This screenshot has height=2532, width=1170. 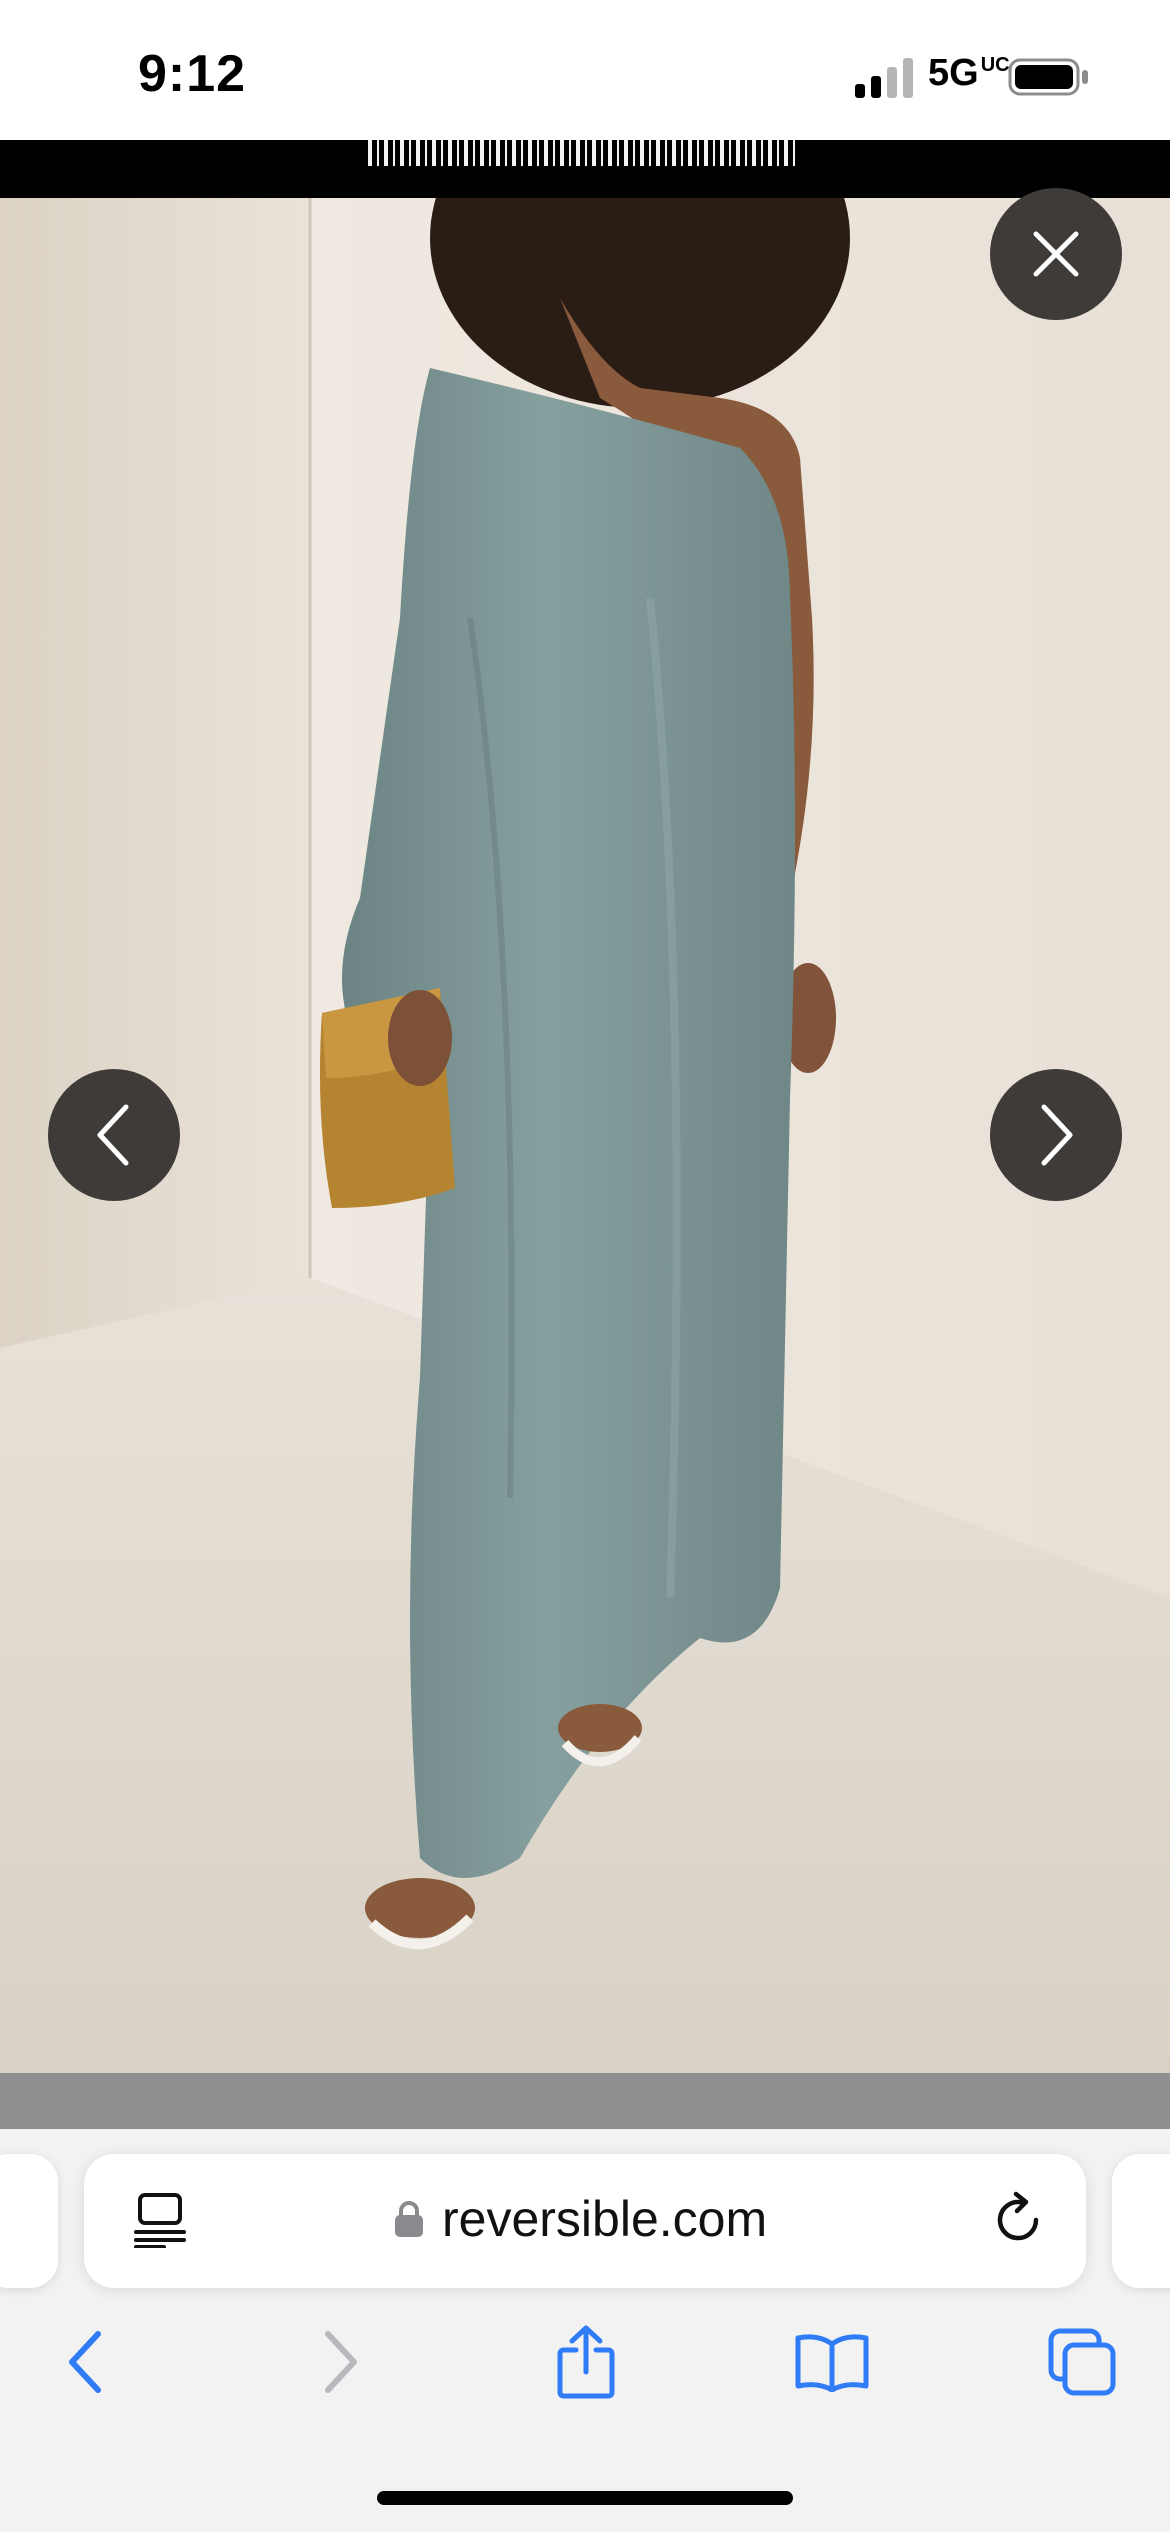 I want to click on network-suffix: UC, so click(x=995, y=65).